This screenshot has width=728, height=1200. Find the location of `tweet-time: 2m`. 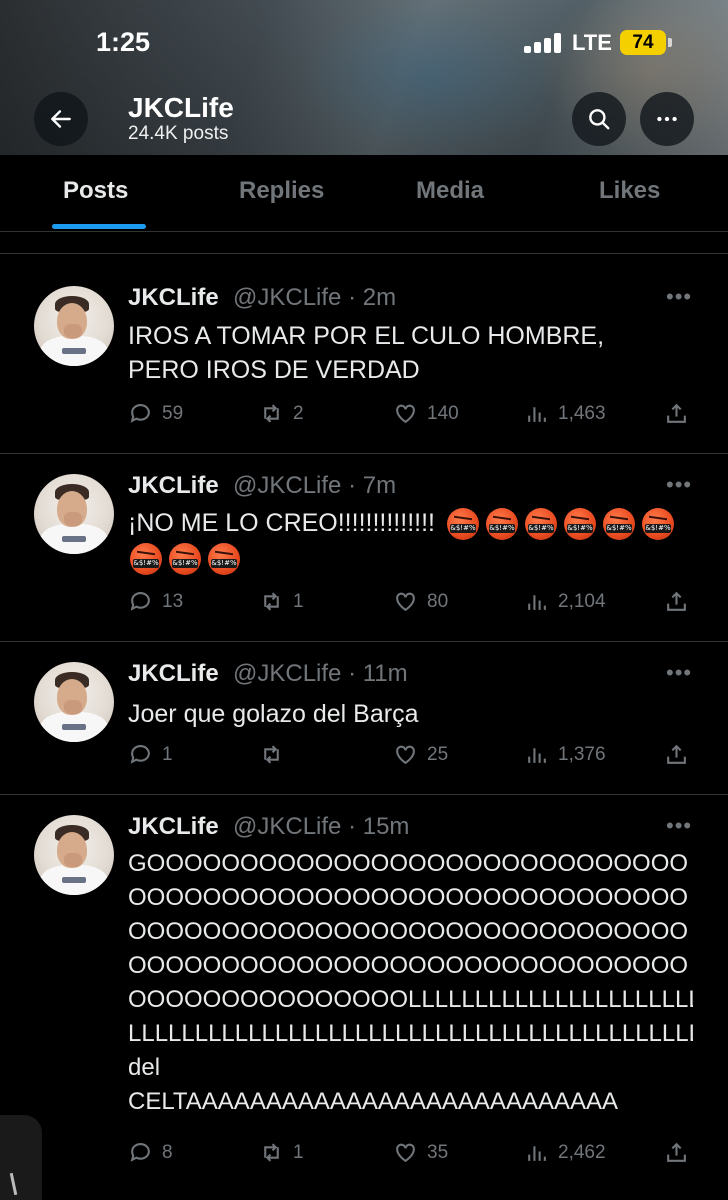

tweet-time: 2m is located at coordinates (379, 297).